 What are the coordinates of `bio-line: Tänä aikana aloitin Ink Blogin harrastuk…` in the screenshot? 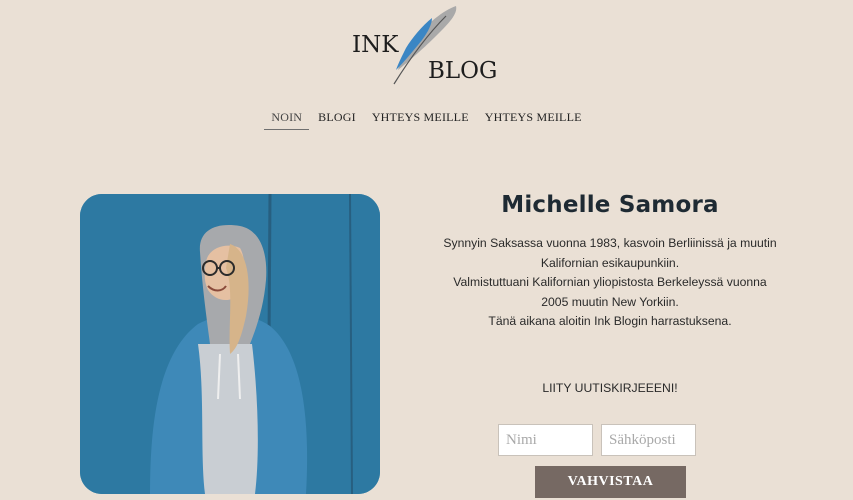 It's located at (610, 321).